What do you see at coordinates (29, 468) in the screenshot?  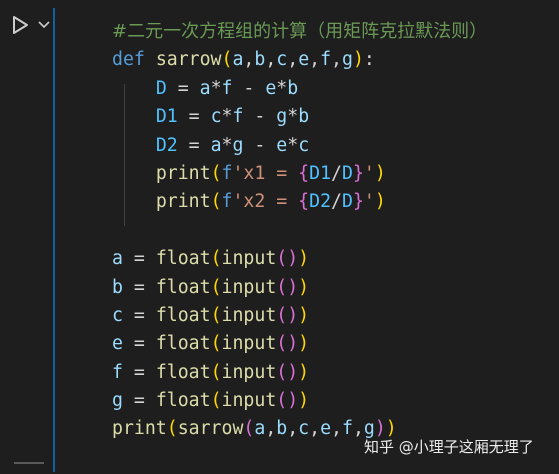 I see `cell-toolbar-divider` at bounding box center [29, 468].